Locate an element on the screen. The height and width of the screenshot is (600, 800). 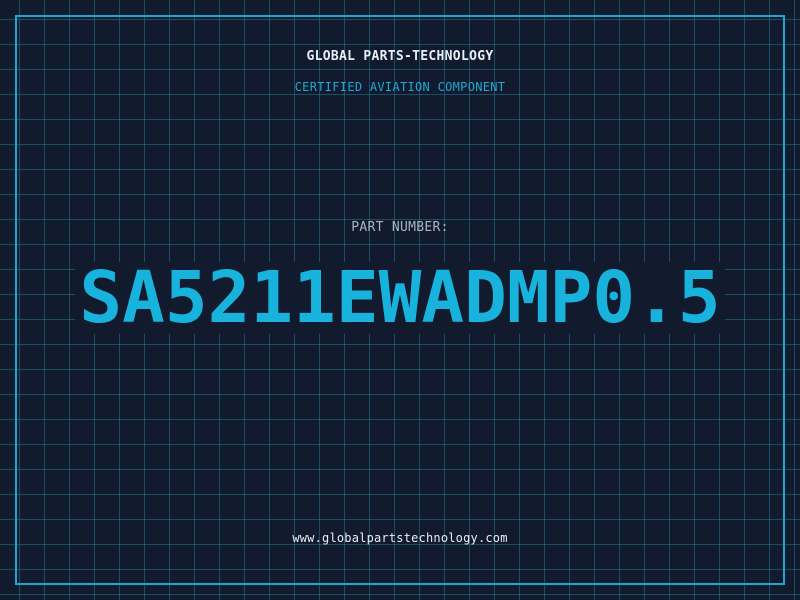
part-number-container: SA5211EWADMP0.5 is located at coordinates (400, 298).